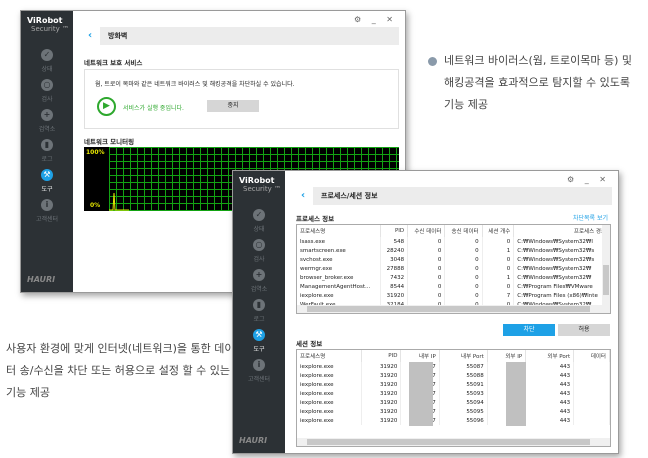 This screenshot has height=458, width=648. Describe the element at coordinates (339, 241) in the screenshot. I see `table-cell: lsass.exe` at that location.